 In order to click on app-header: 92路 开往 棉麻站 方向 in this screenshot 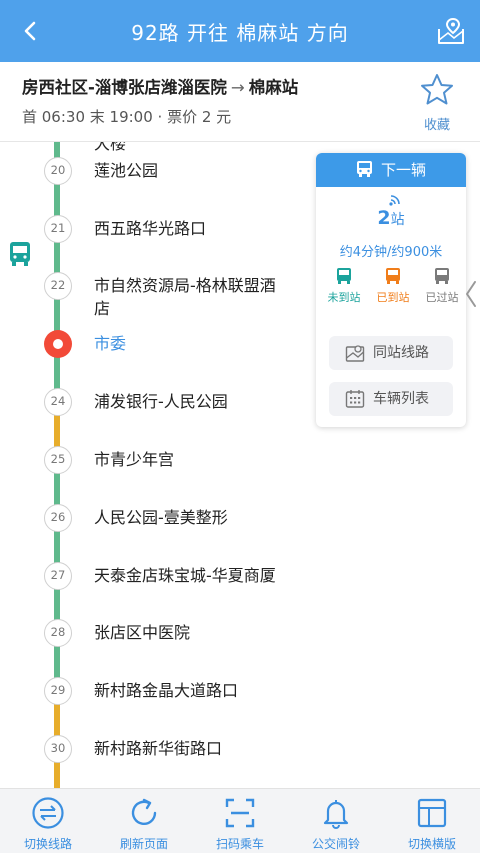, I will do `click(240, 31)`.